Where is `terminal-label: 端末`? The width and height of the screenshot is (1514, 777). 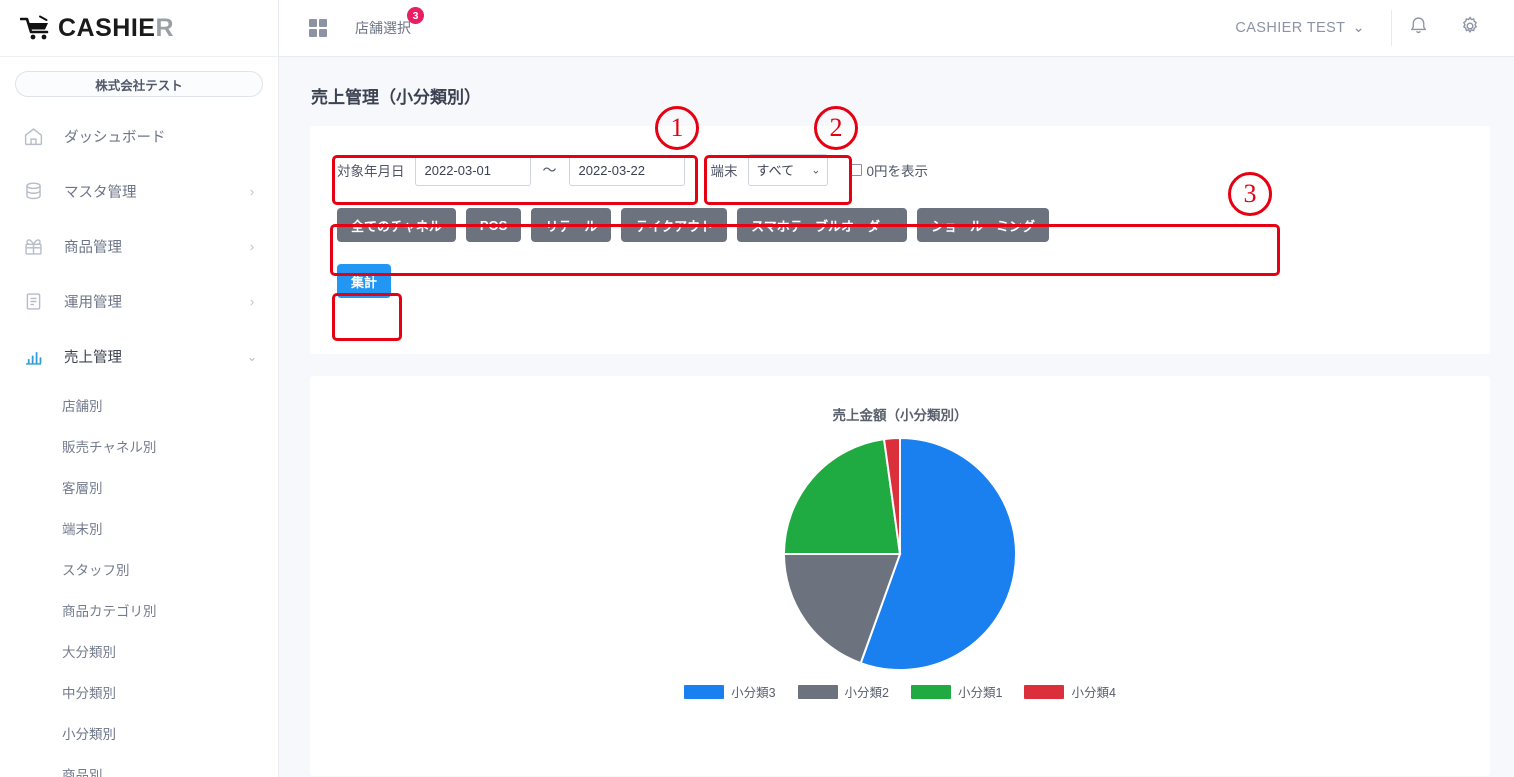 terminal-label: 端末 is located at coordinates (724, 171).